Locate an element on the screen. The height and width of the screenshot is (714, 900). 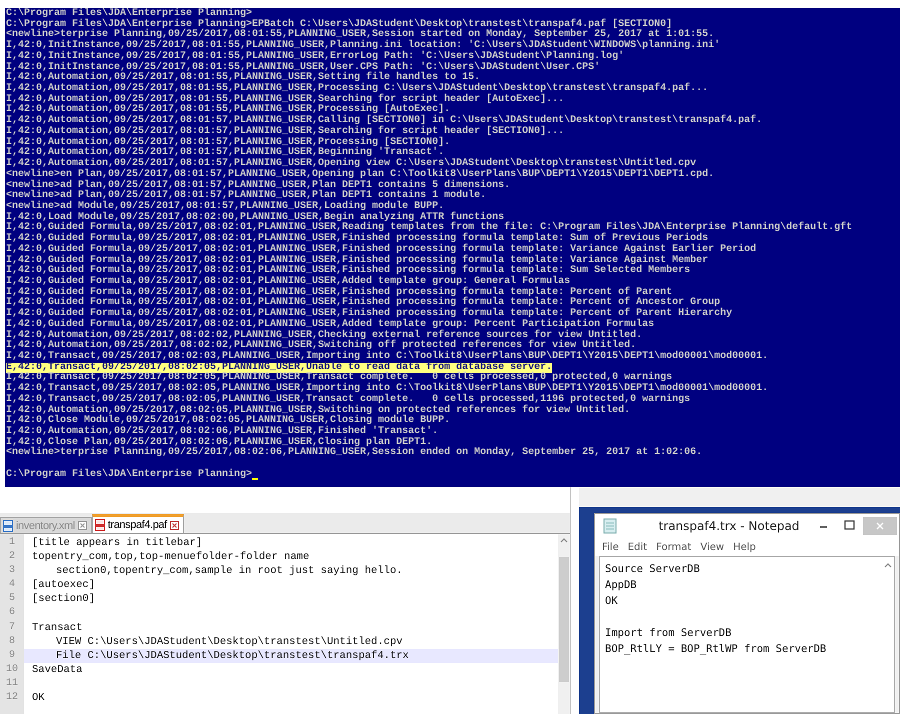
console-line: I,42:0,Load Module,09/25/2017,08:02:00,PLANNING_USER,Begin analyzing ATTR functions is located at coordinates (255, 217).